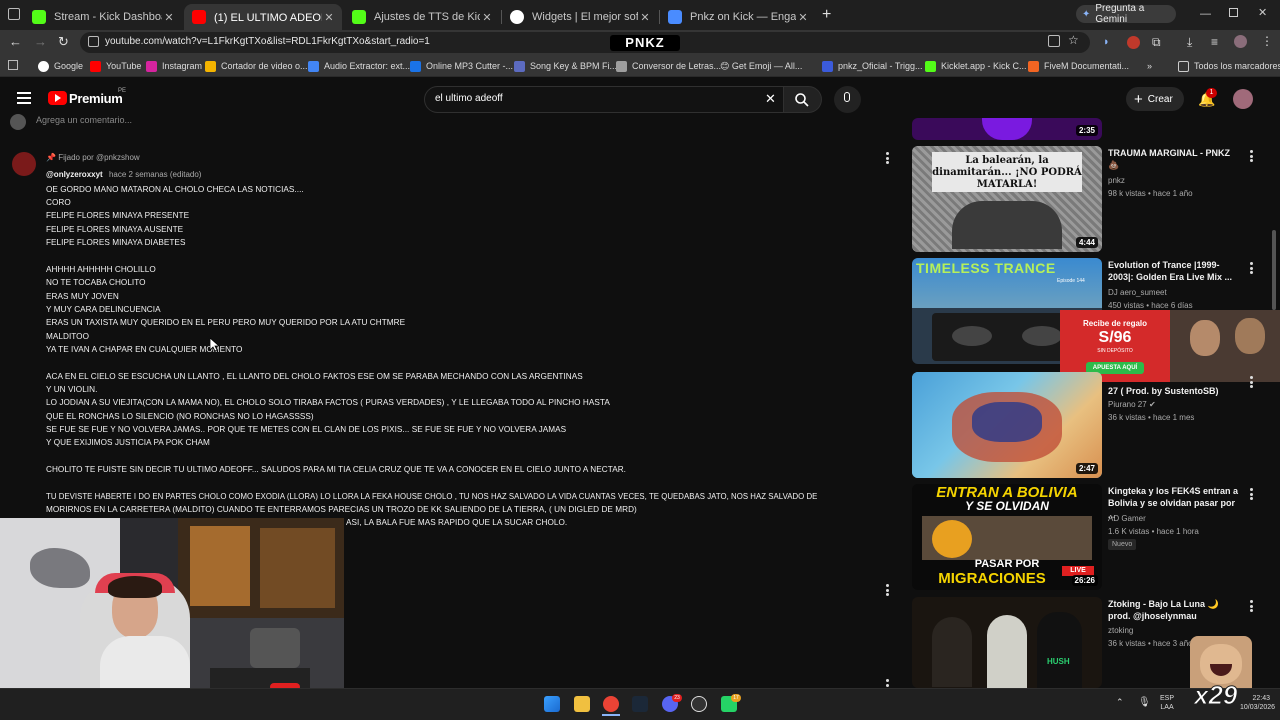 This screenshot has width=1280, height=720. Describe the element at coordinates (96, 282) in the screenshot. I see `comment-line: NO TE TOCABA CHOLITO` at that location.